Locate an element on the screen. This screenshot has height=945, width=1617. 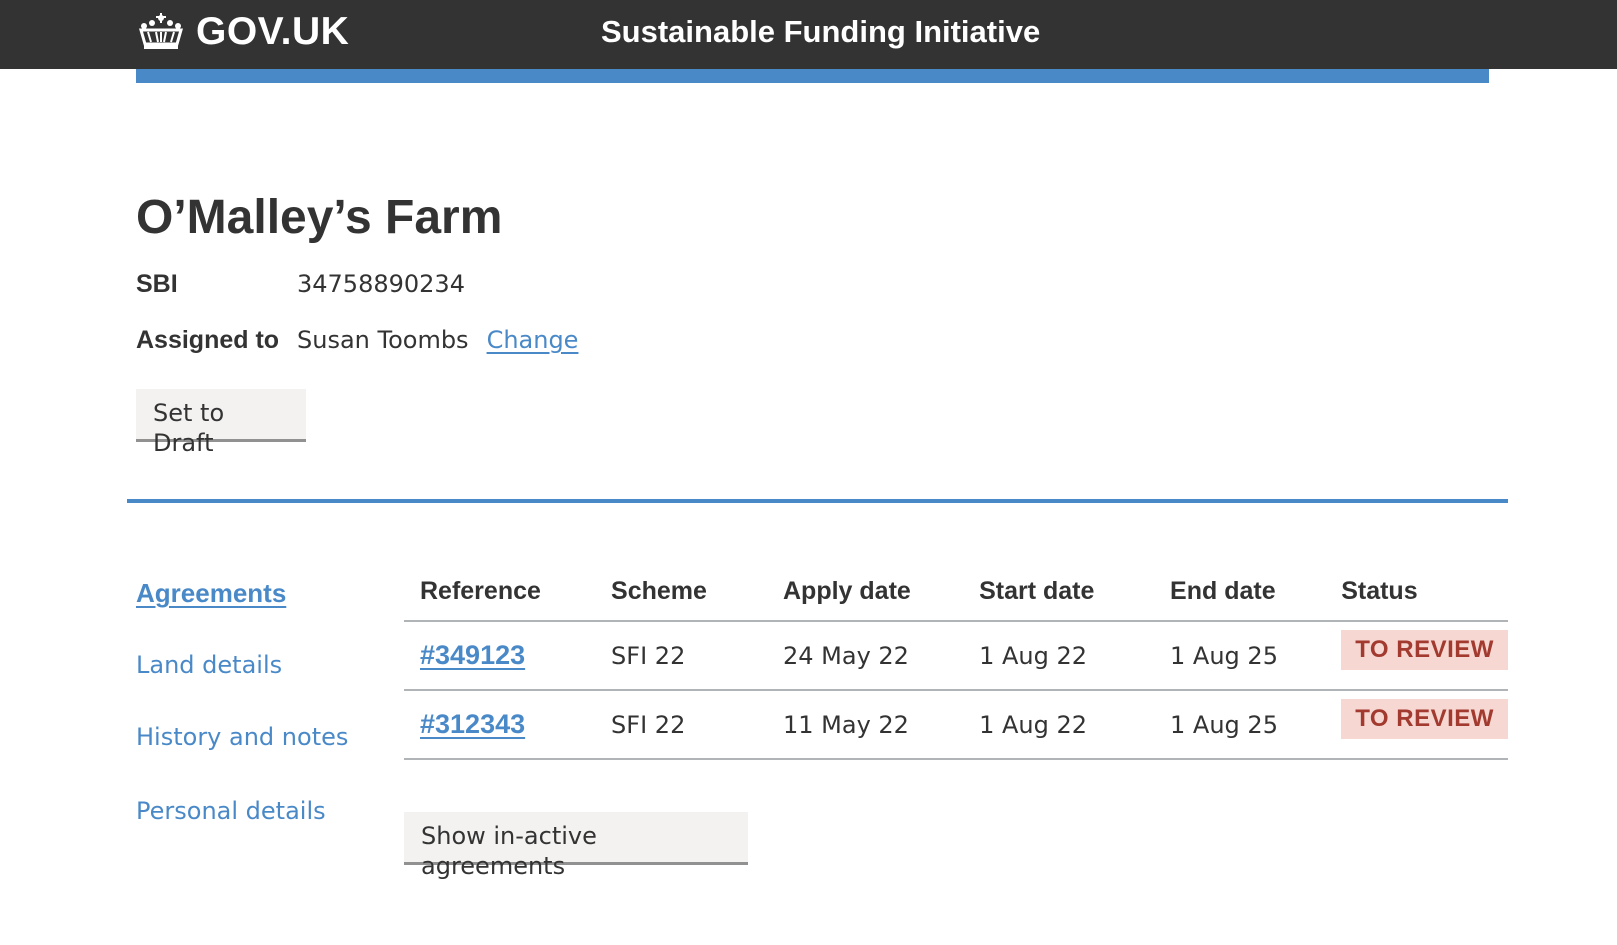
header-accent-bar is located at coordinates (812, 76).